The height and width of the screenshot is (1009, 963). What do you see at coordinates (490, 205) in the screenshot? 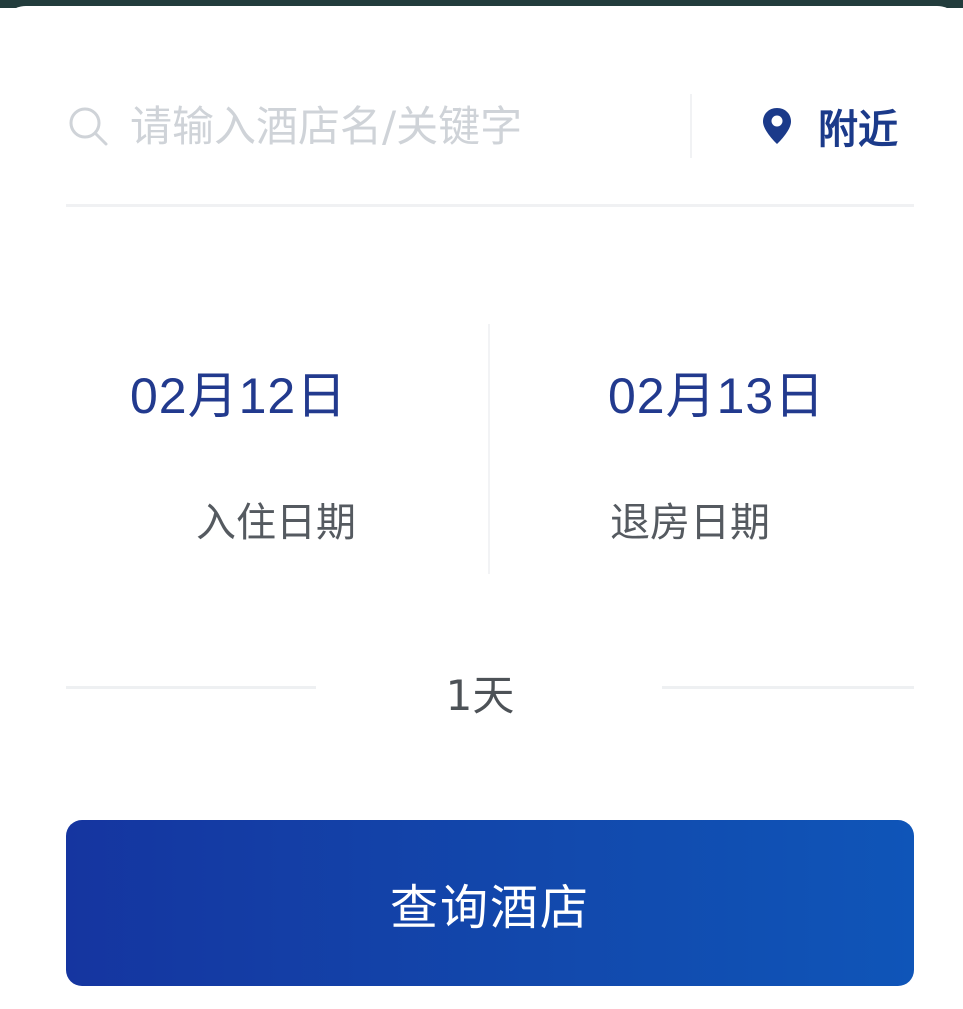
I see `divider` at bounding box center [490, 205].